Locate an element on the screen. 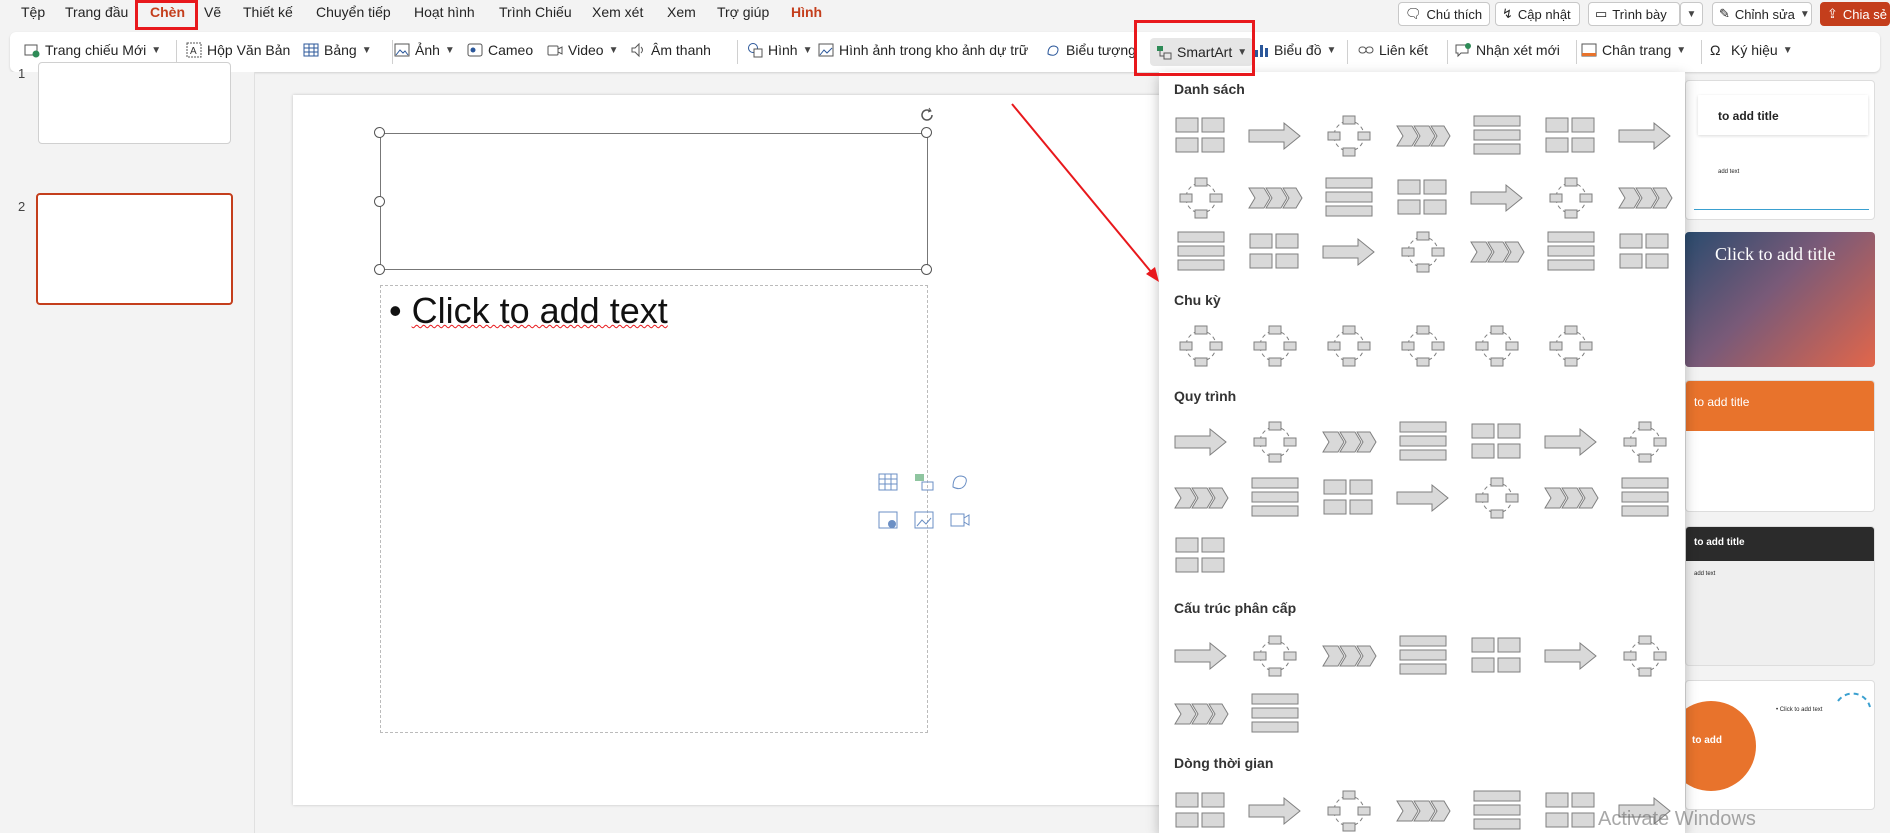  menu-help: Trợ giúp is located at coordinates (743, 12).